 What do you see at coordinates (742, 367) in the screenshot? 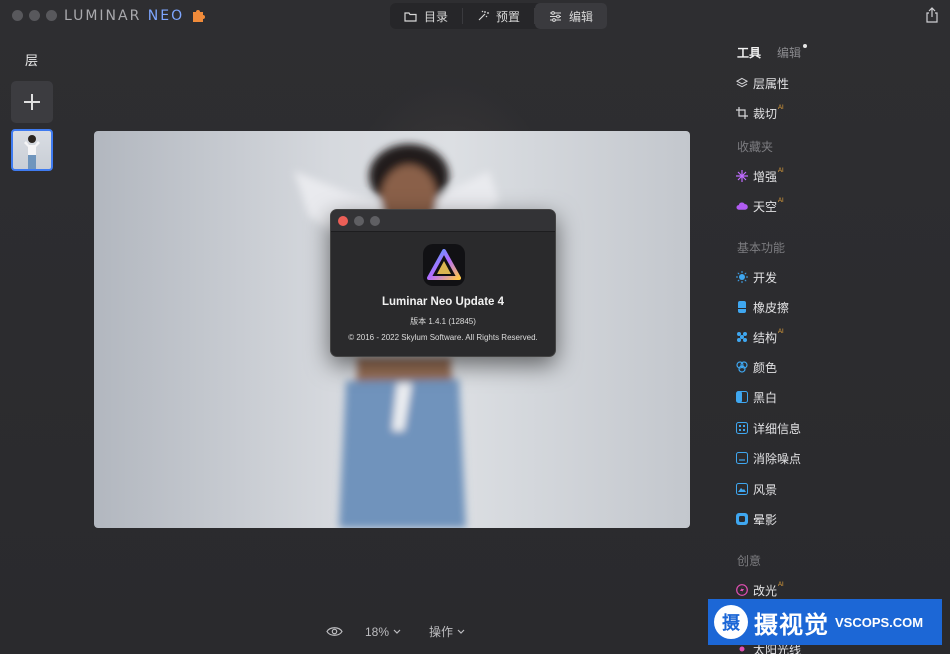
I see `color-circles-icon` at bounding box center [742, 367].